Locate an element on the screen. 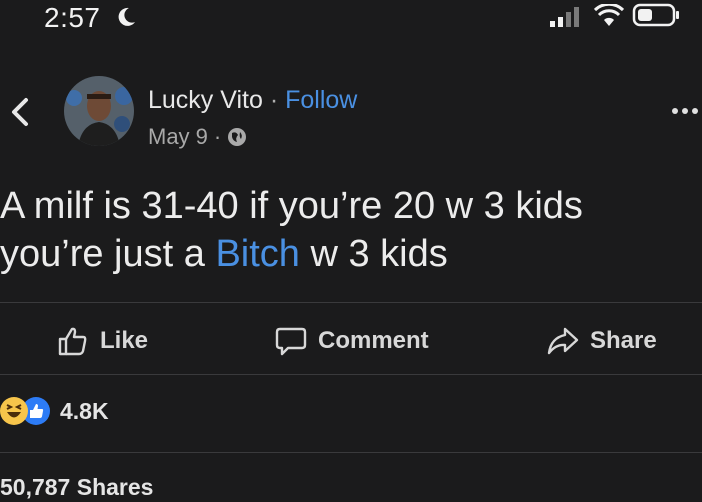 The image size is (702, 502). wifi-icon is located at coordinates (609, 15).